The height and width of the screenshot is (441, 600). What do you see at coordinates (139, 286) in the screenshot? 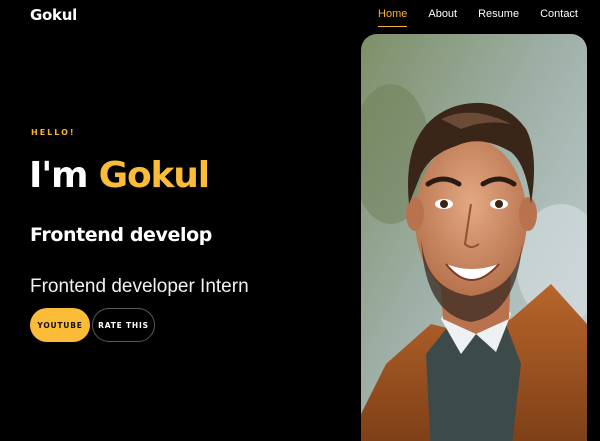
I see `hero-role: Frontend developer Intern` at bounding box center [139, 286].